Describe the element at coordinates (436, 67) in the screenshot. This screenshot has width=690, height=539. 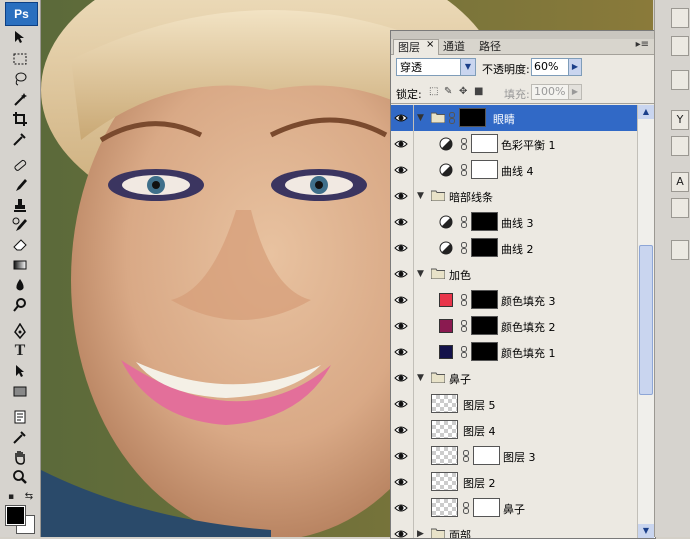
I see `blend-mode-select: 穿透 ▼` at that location.